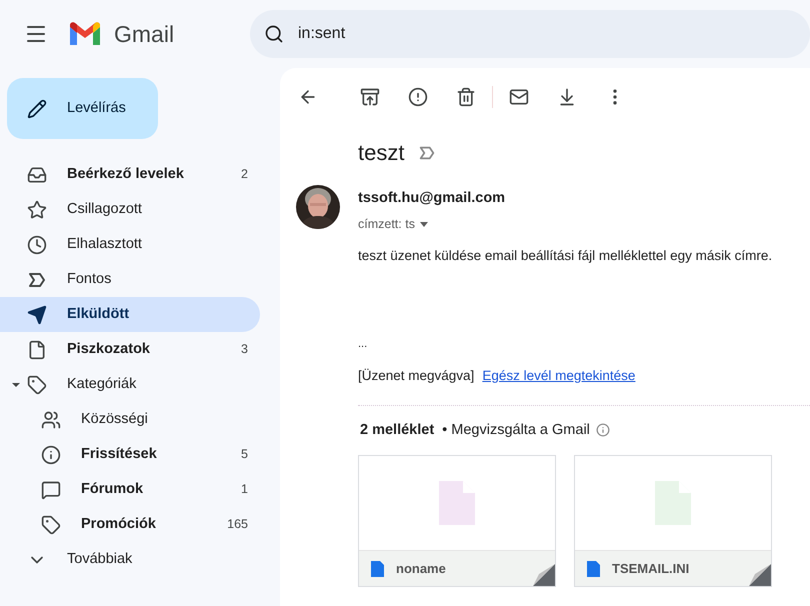 This screenshot has height=606, width=810. I want to click on nav-label: Közösségi, so click(114, 419).